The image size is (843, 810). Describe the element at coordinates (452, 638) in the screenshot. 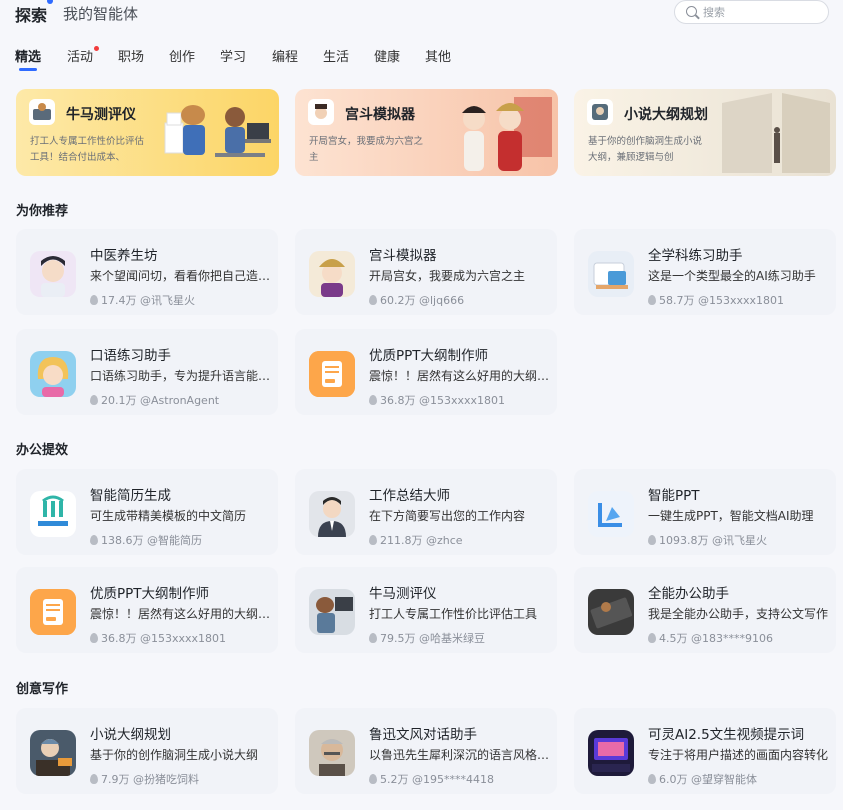

I see `author-name: @哈基米绿豆` at that location.